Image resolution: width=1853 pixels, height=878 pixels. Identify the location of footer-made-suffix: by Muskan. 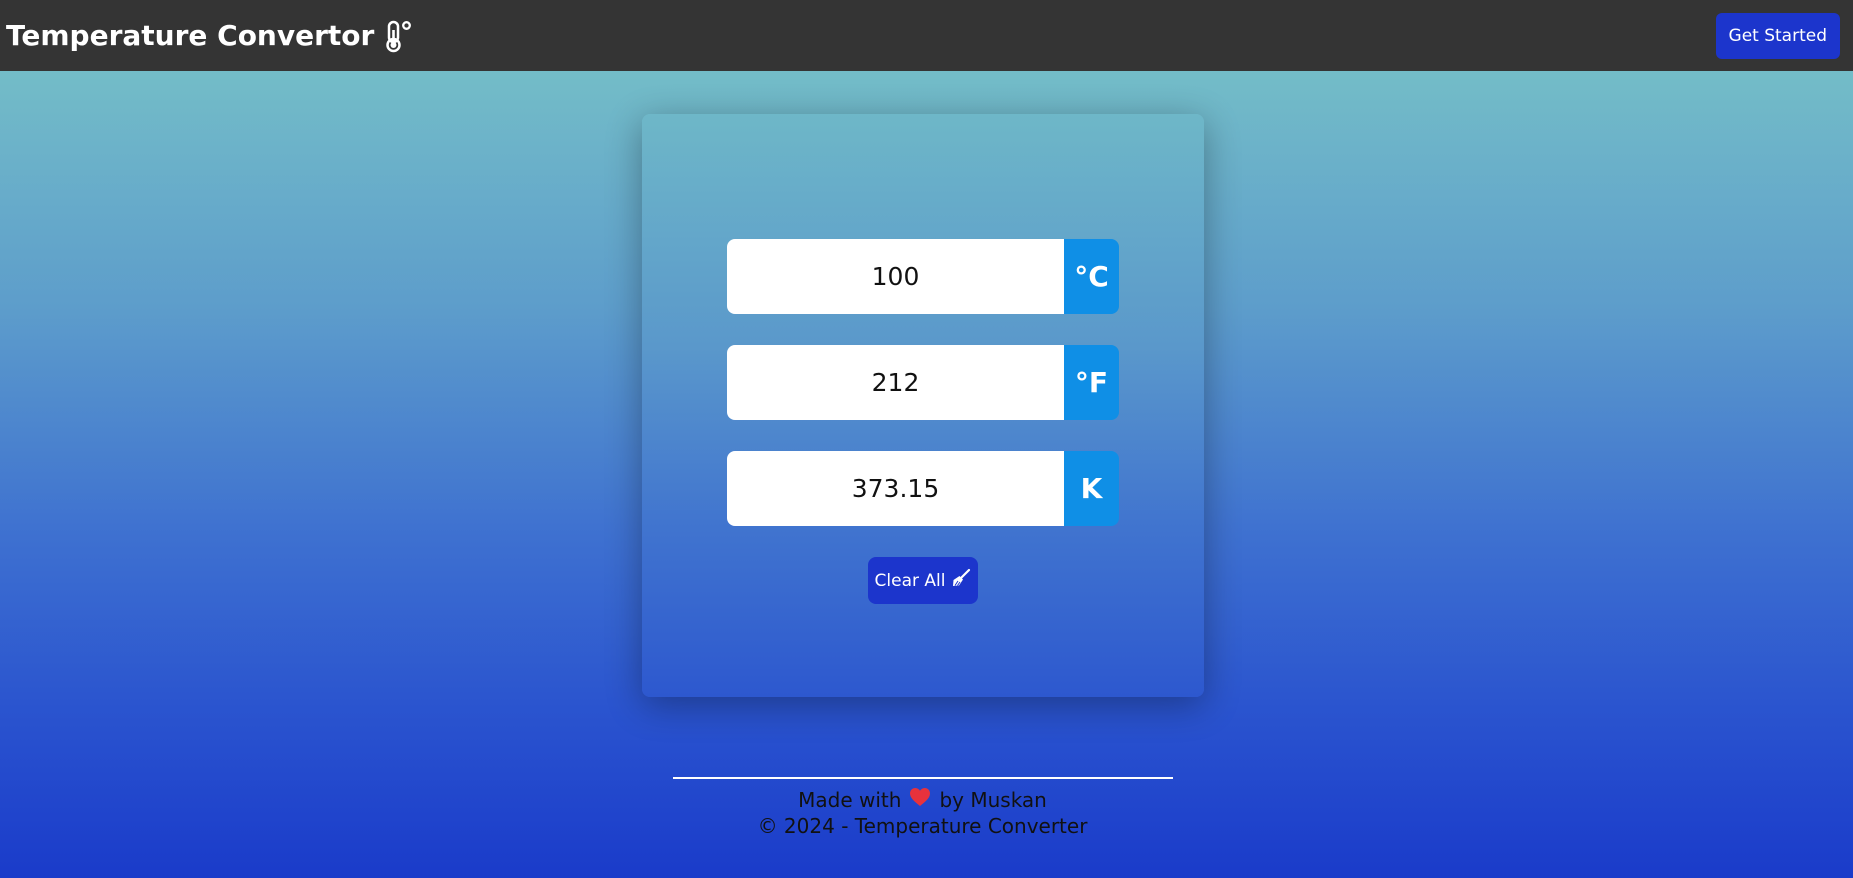
(993, 799).